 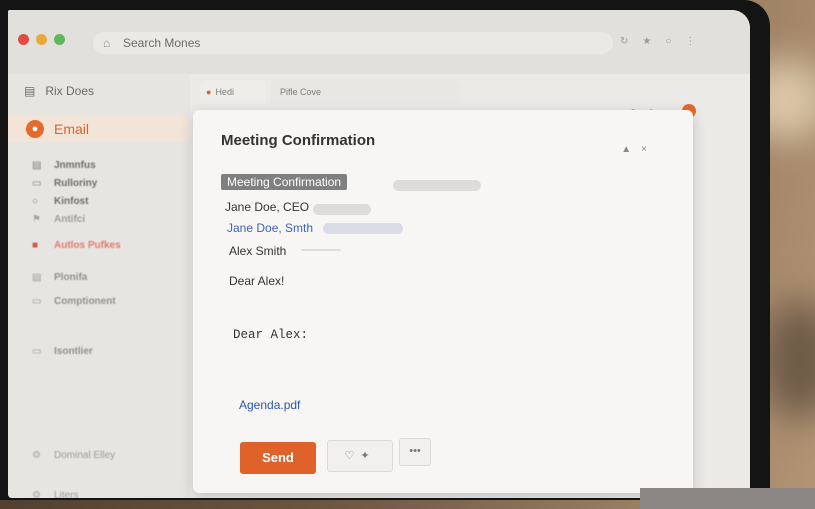 What do you see at coordinates (35, 245) in the screenshot?
I see `alert-icon: ■` at bounding box center [35, 245].